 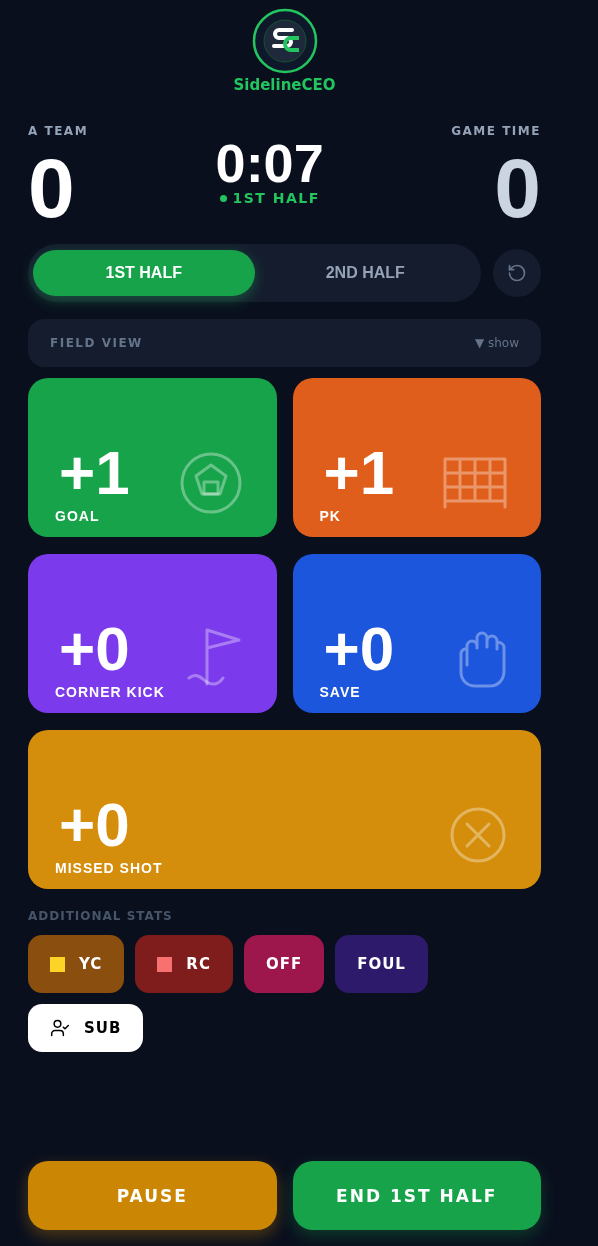 I want to click on field-view-title: FIELD VIEW, so click(x=96, y=343).